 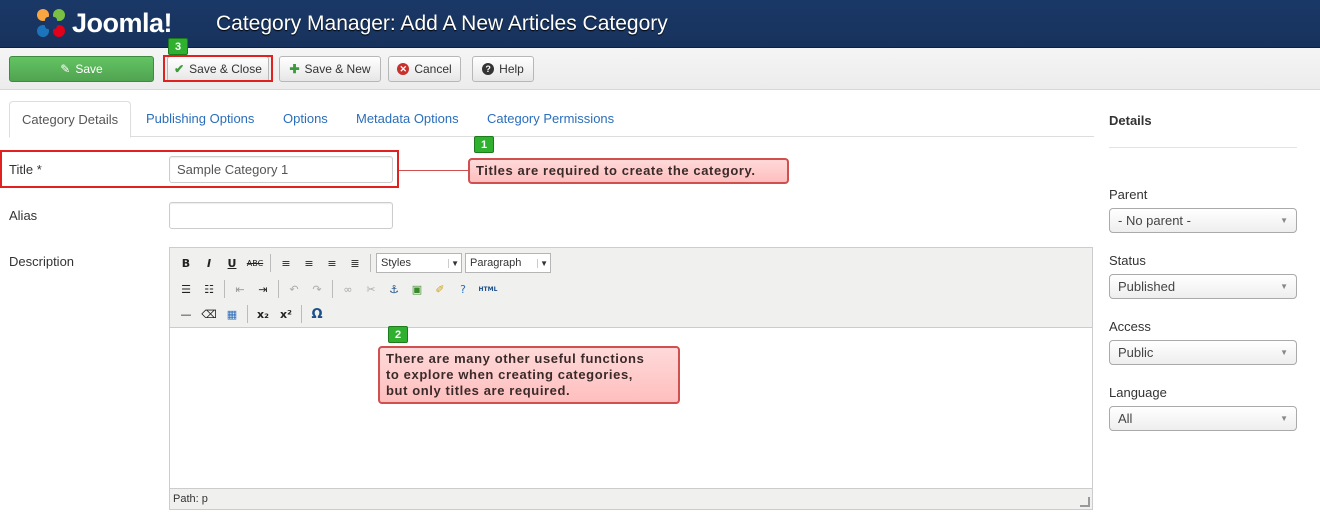 What do you see at coordinates (509, 374) in the screenshot?
I see `callout-2-line-2: to explore when creating categories,` at bounding box center [509, 374].